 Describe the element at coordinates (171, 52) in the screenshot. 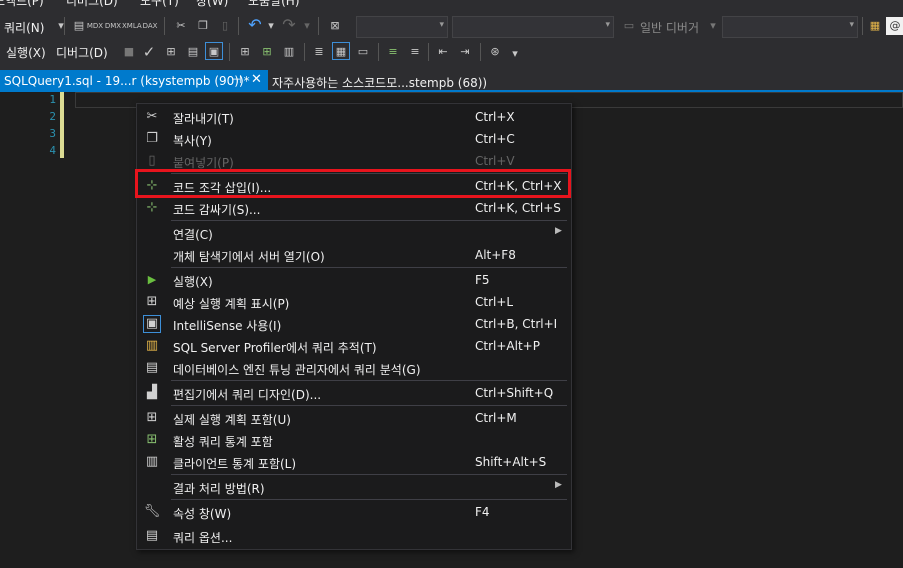

I see `estimated-plan-icon: ⊞` at that location.